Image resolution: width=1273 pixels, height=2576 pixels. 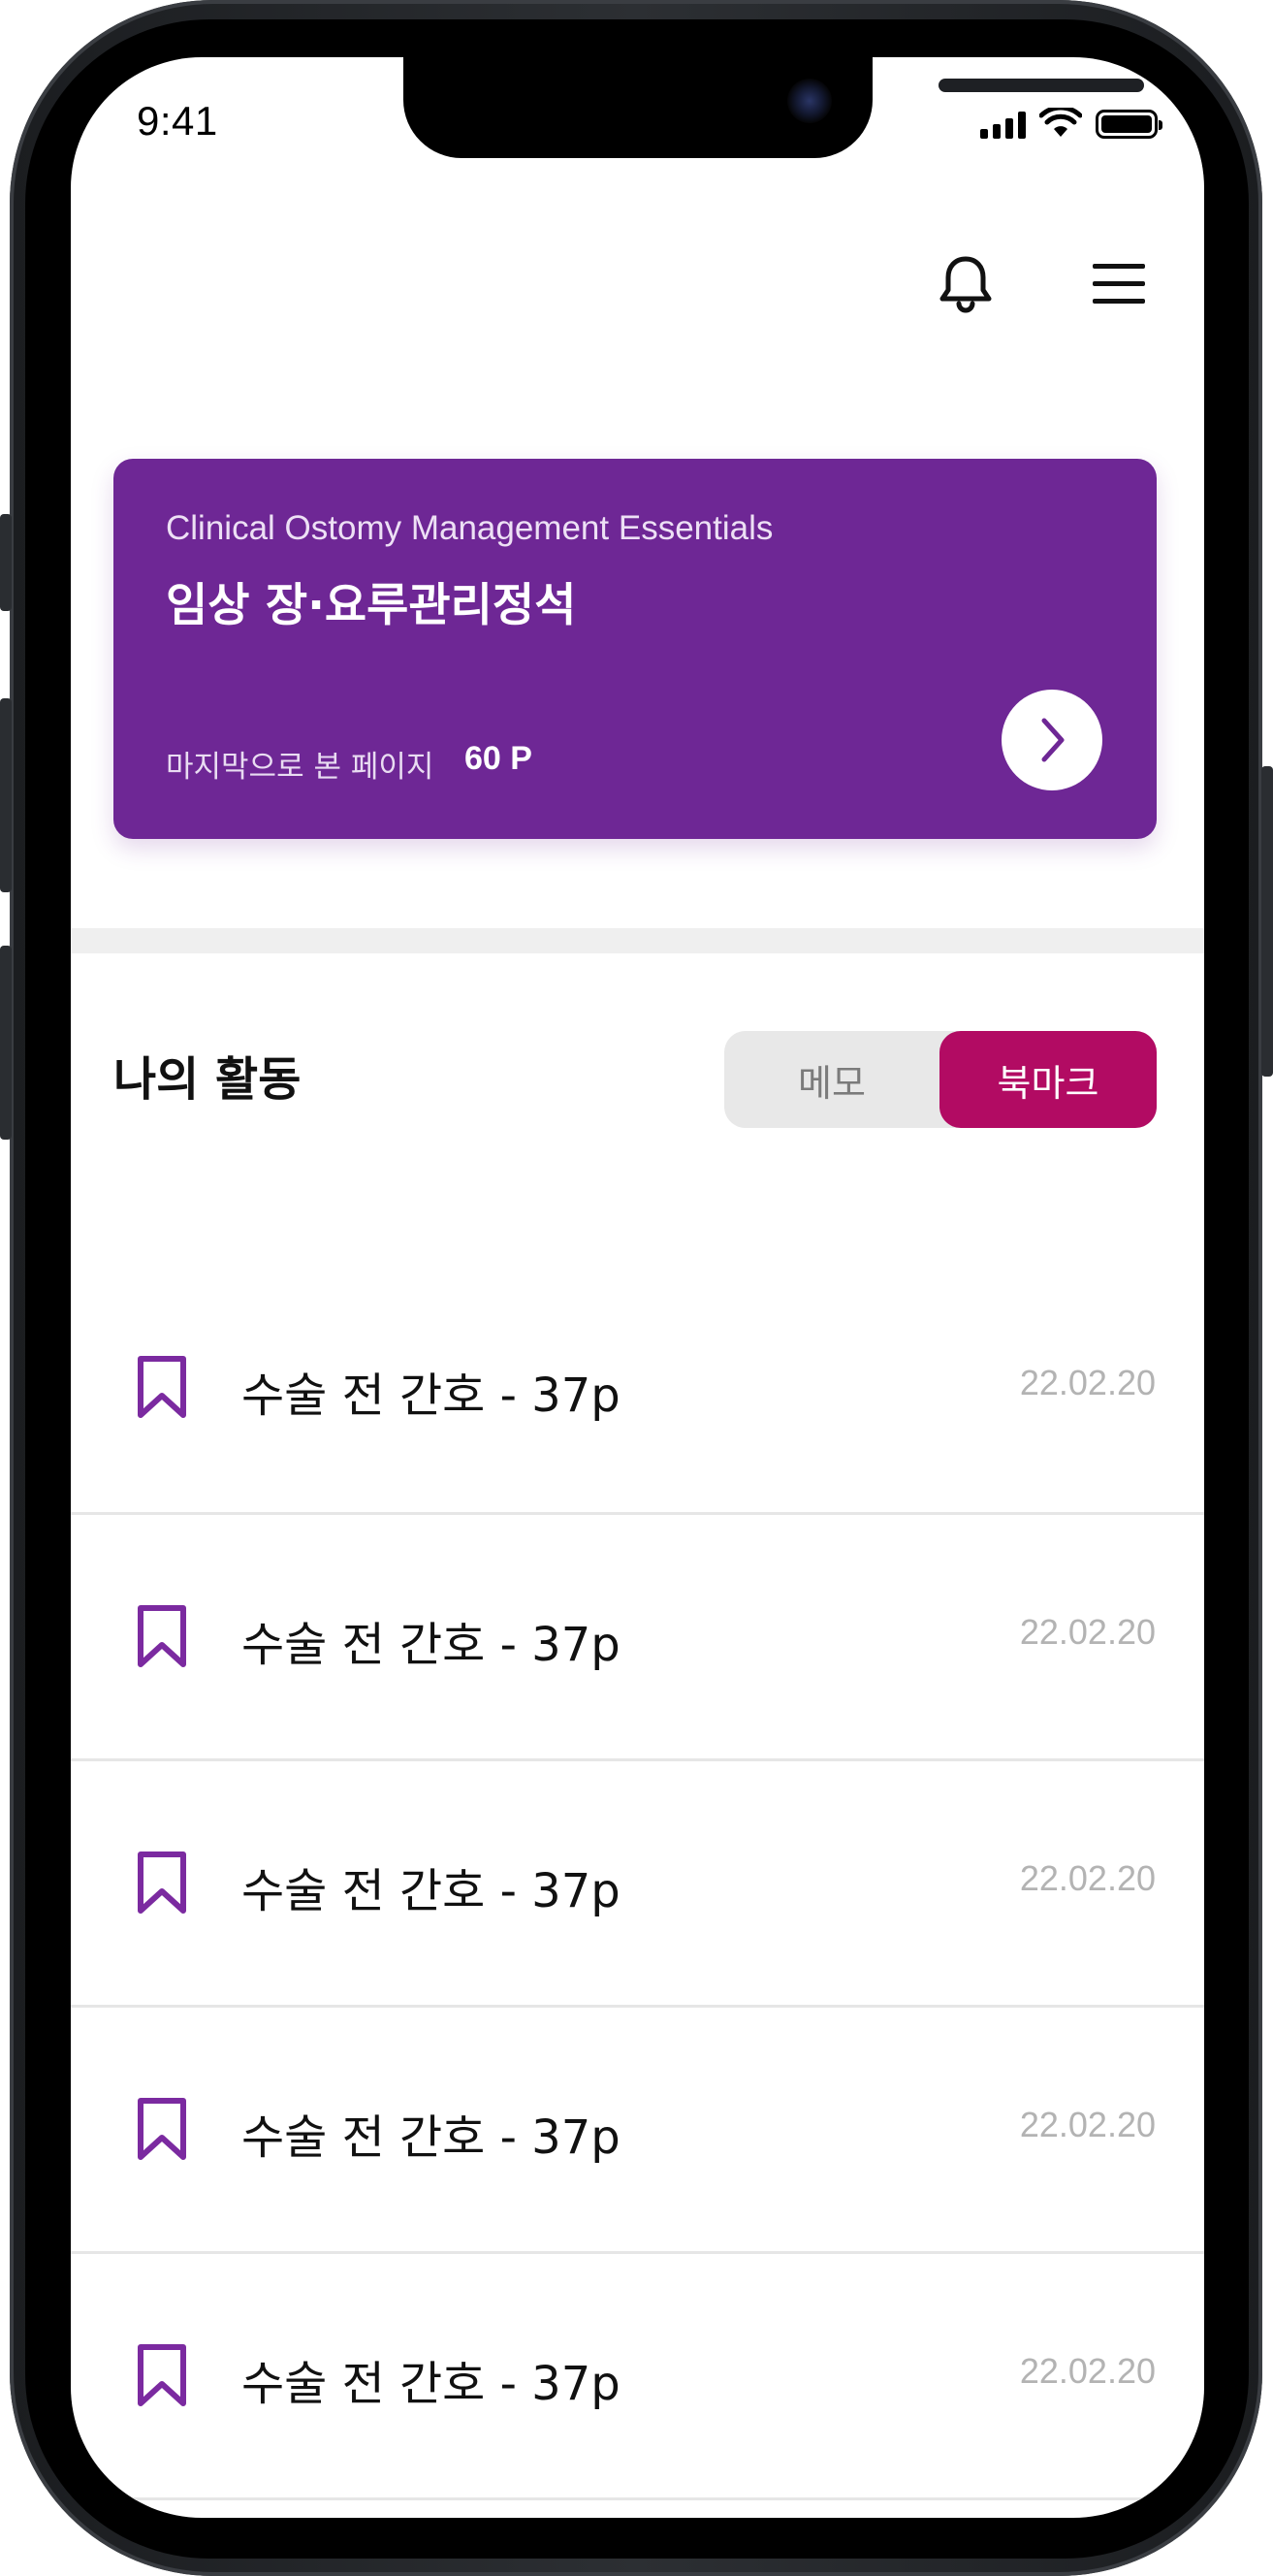 What do you see at coordinates (966, 284) in the screenshot?
I see `bell-icon` at bounding box center [966, 284].